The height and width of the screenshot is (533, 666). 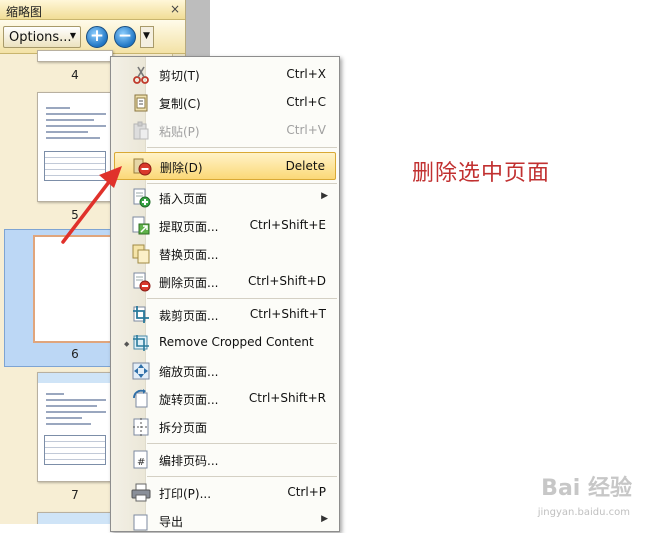 What do you see at coordinates (481, 173) in the screenshot?
I see `annotation-text: 删除选中页面` at bounding box center [481, 173].